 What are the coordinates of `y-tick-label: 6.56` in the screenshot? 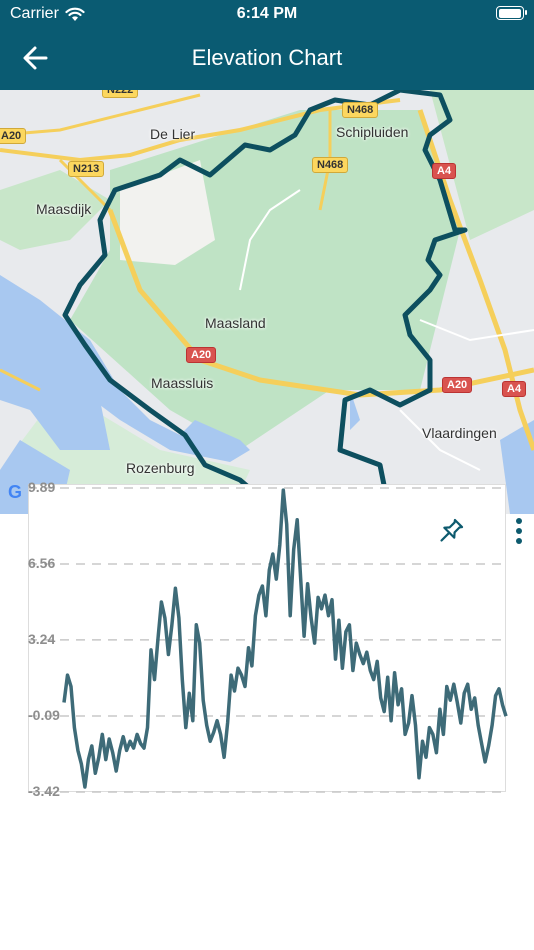 It's located at (42, 563).